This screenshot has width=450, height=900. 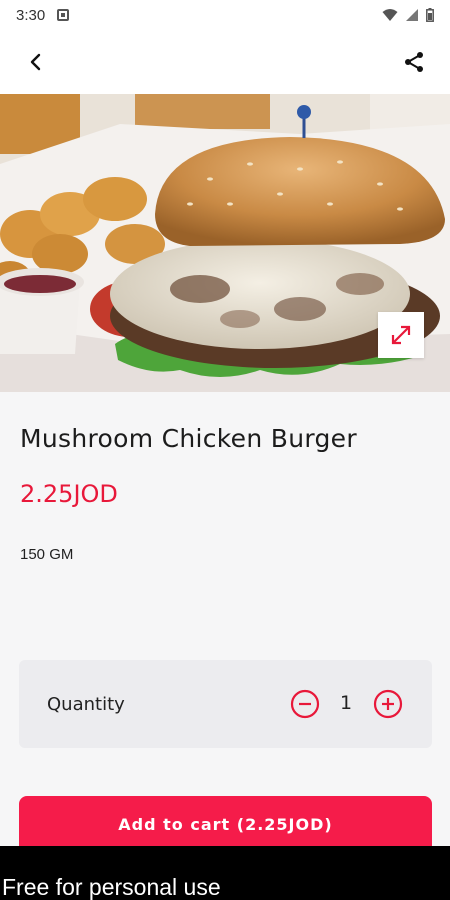 I want to click on plus-circle-icon, so click(x=388, y=704).